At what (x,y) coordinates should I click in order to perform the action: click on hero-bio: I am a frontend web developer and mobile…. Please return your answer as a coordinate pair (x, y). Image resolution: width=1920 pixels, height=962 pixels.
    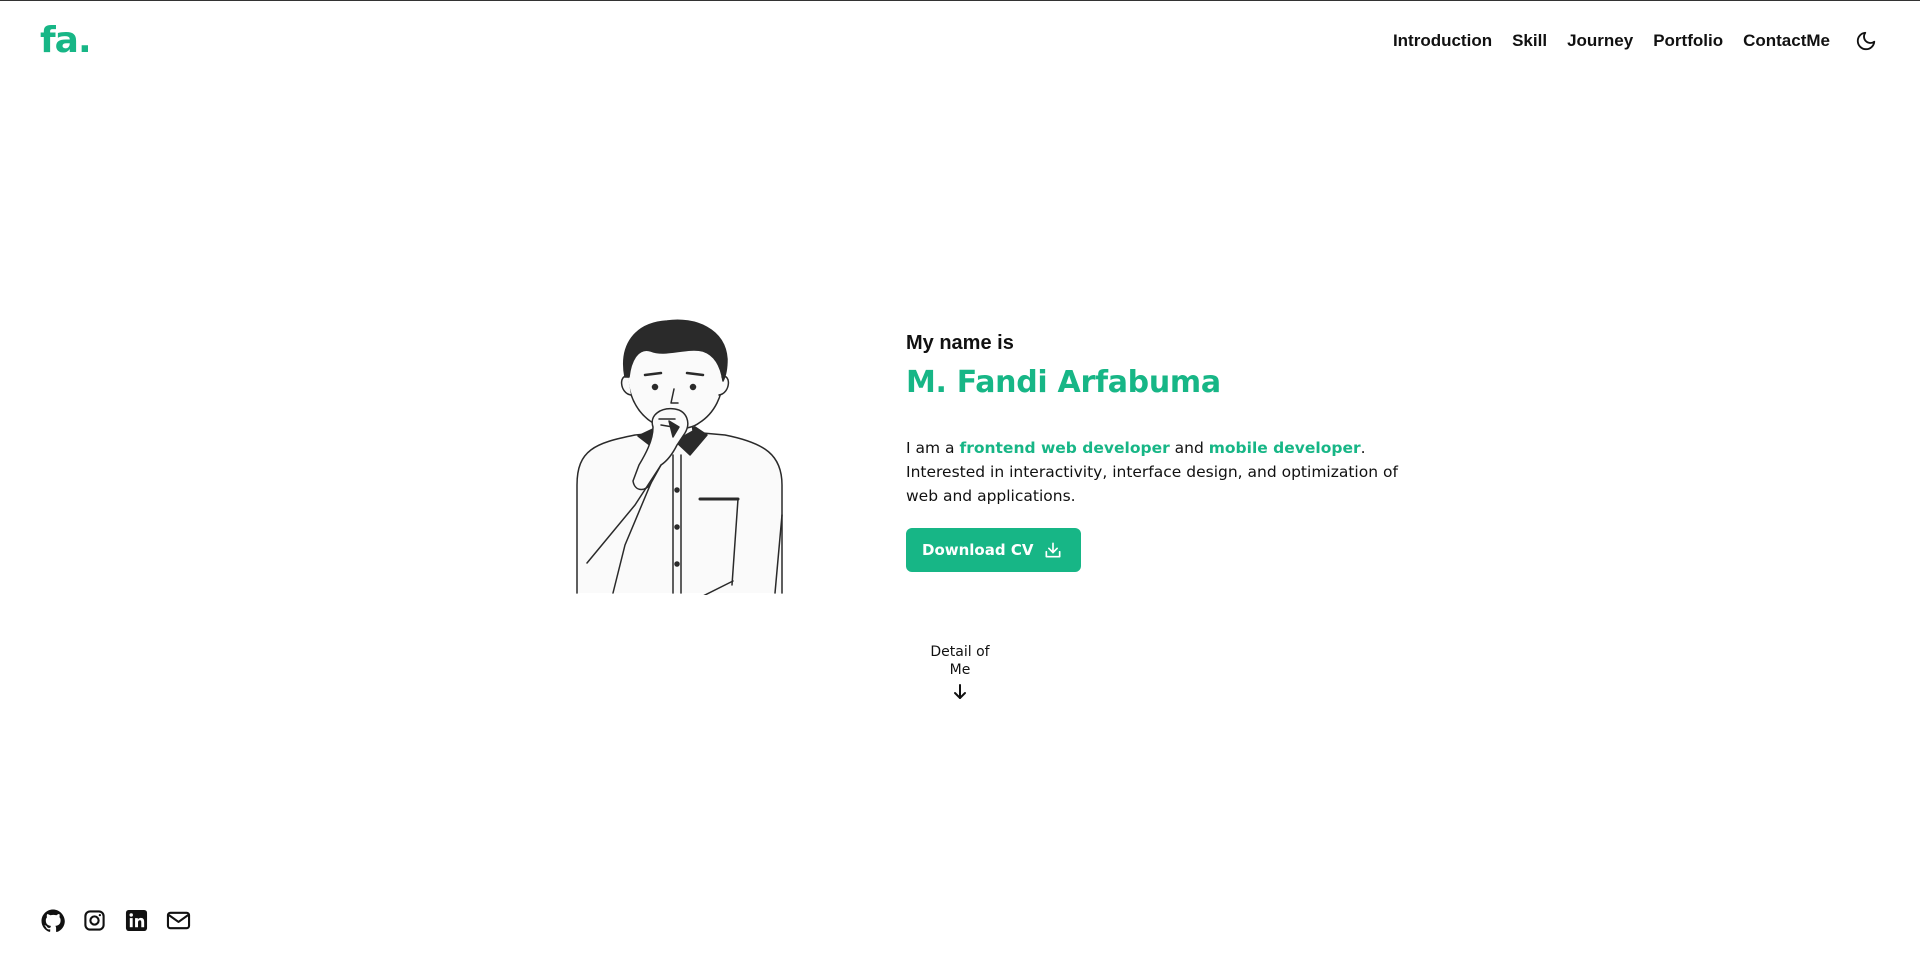
    Looking at the image, I should click on (1156, 472).